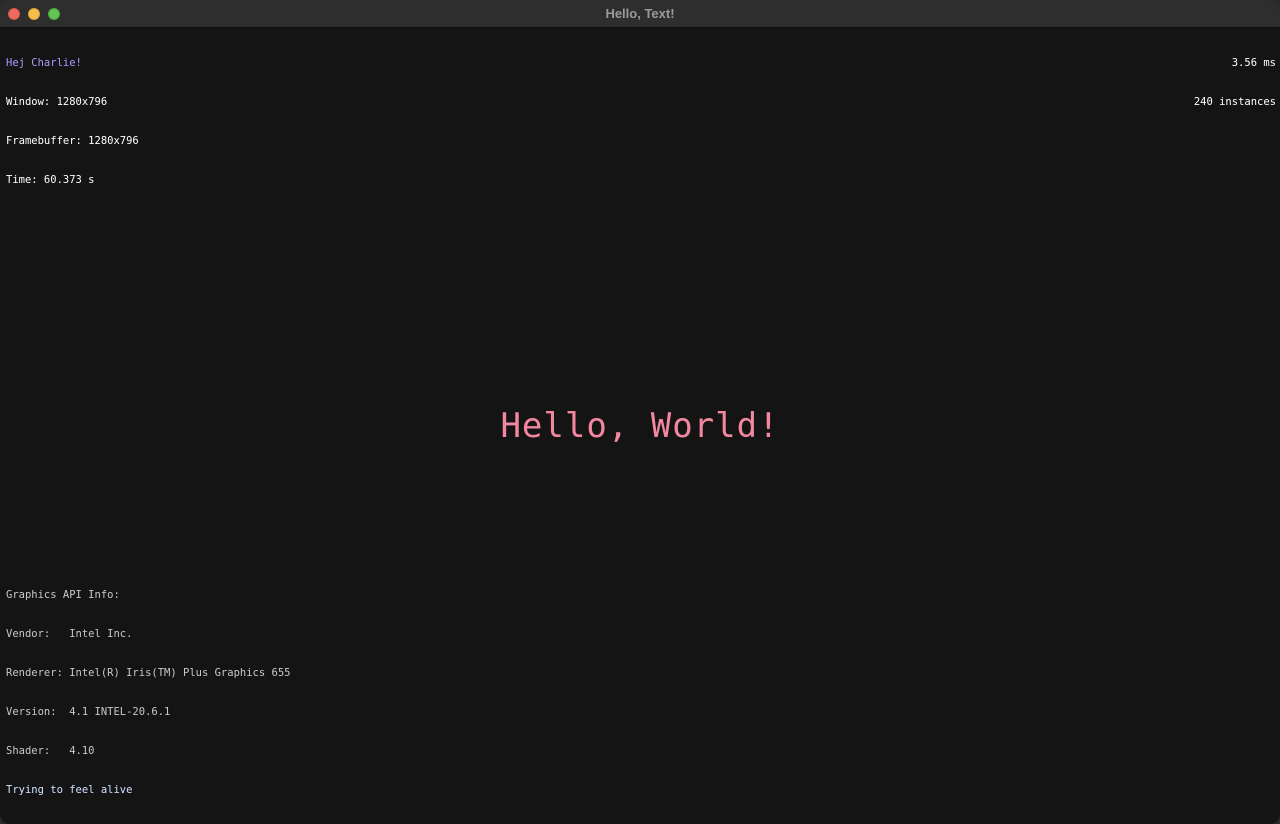  I want to click on greeting-text: Hej Charlie!, so click(44, 63).